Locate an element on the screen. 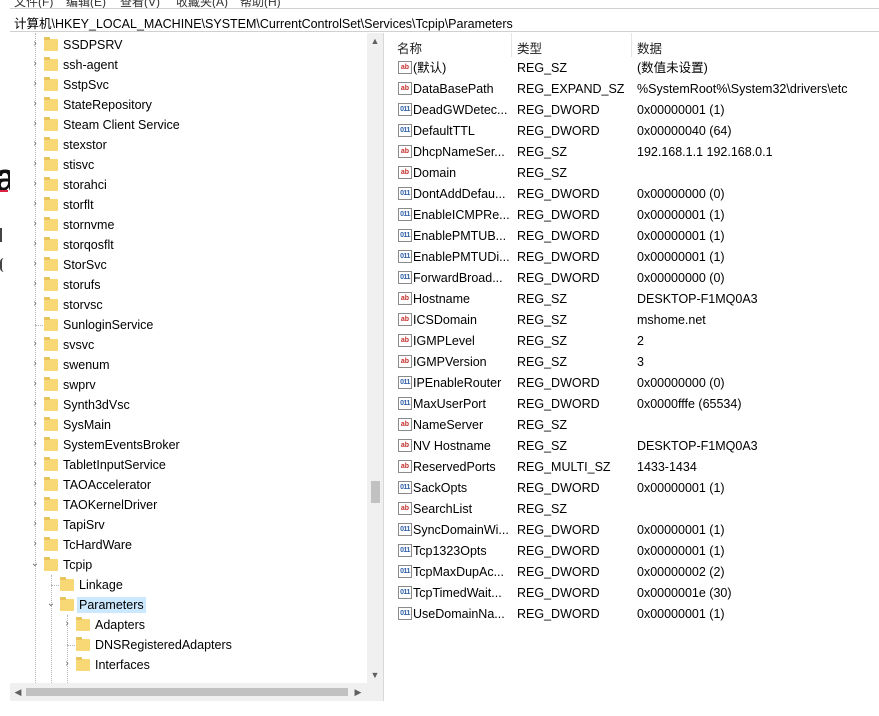  column-header-name: 名称 is located at coordinates (409, 47).